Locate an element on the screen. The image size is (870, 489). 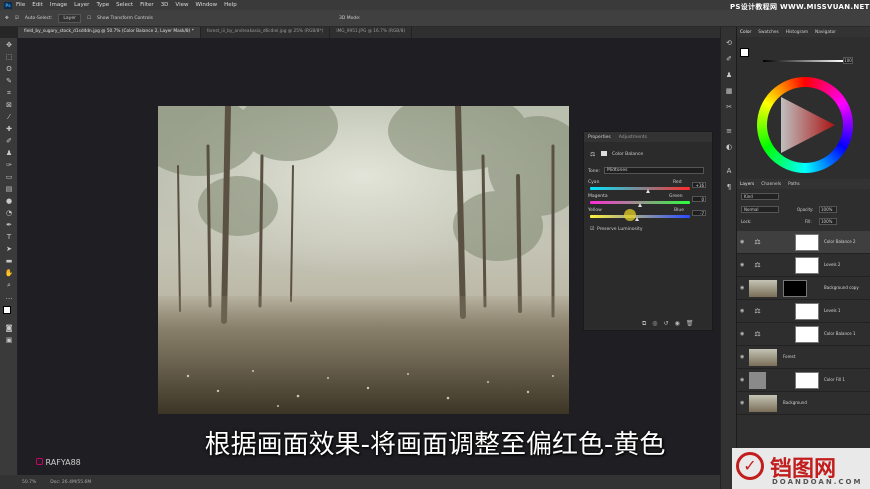
view-previous-icon: ◎ is located at coordinates (654, 324).